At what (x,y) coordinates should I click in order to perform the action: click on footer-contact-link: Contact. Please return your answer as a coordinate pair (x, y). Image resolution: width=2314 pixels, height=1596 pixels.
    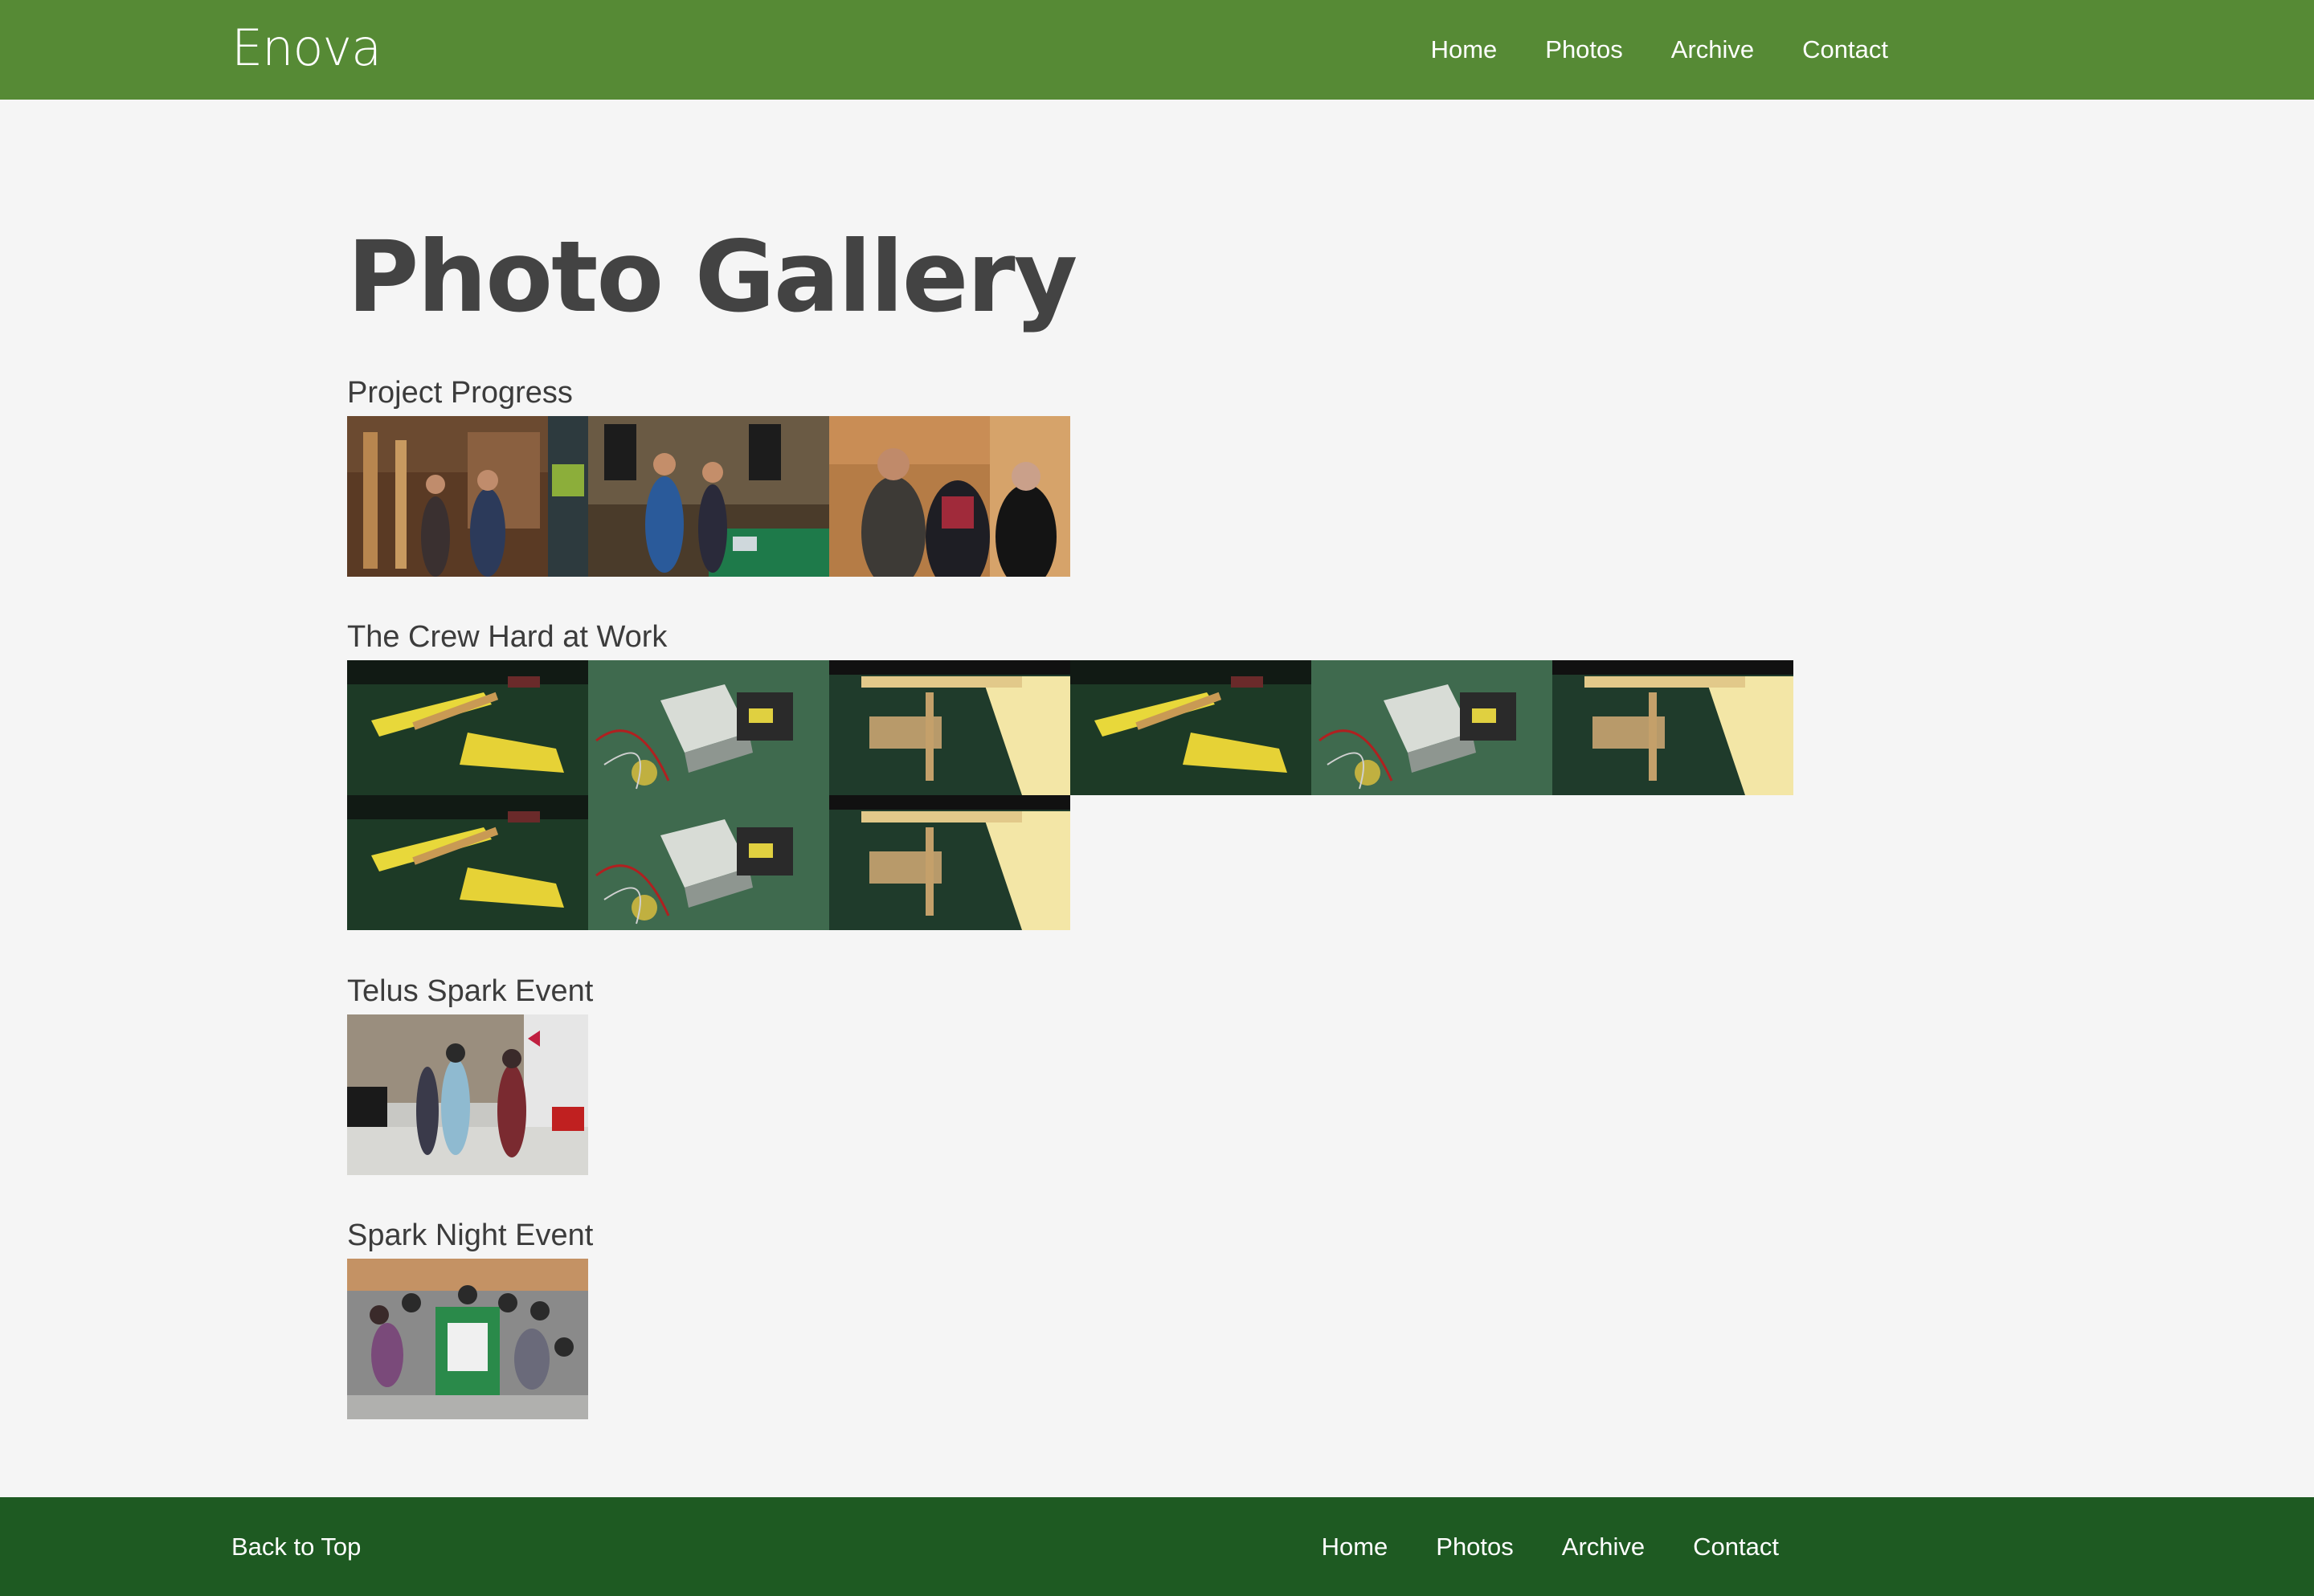
    Looking at the image, I should click on (1736, 1547).